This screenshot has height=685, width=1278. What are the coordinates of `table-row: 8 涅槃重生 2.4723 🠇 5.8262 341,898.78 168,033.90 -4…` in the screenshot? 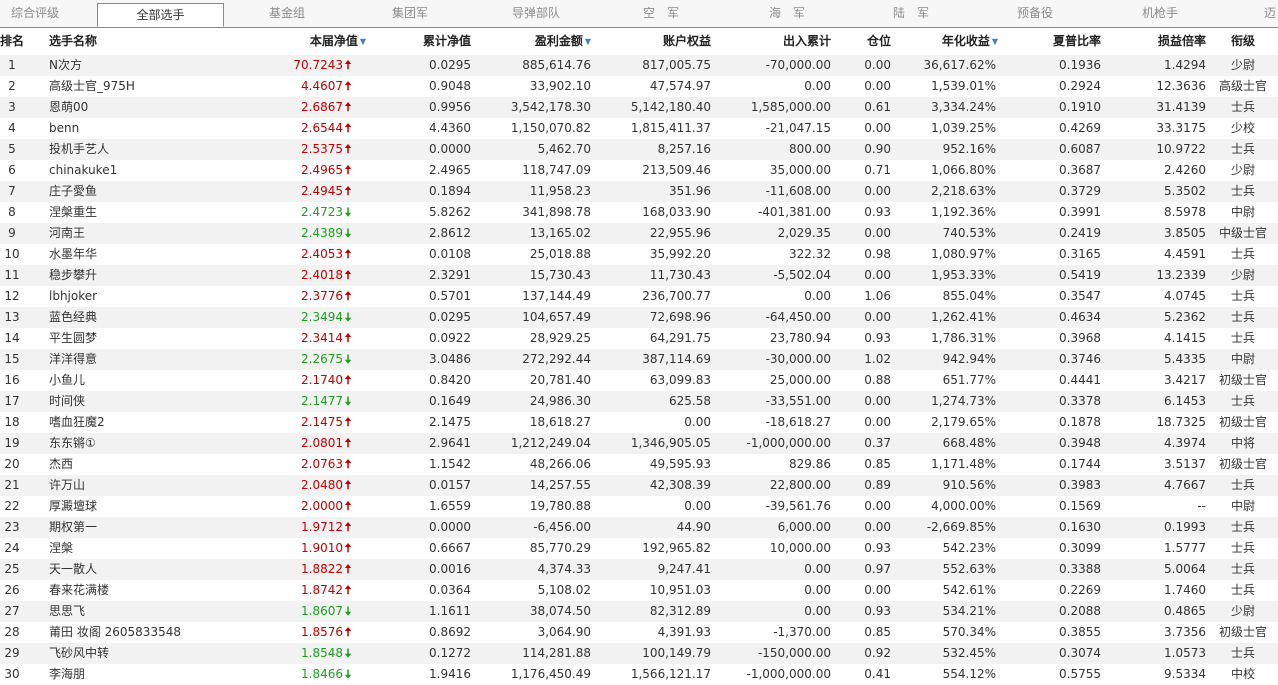 It's located at (639, 212).